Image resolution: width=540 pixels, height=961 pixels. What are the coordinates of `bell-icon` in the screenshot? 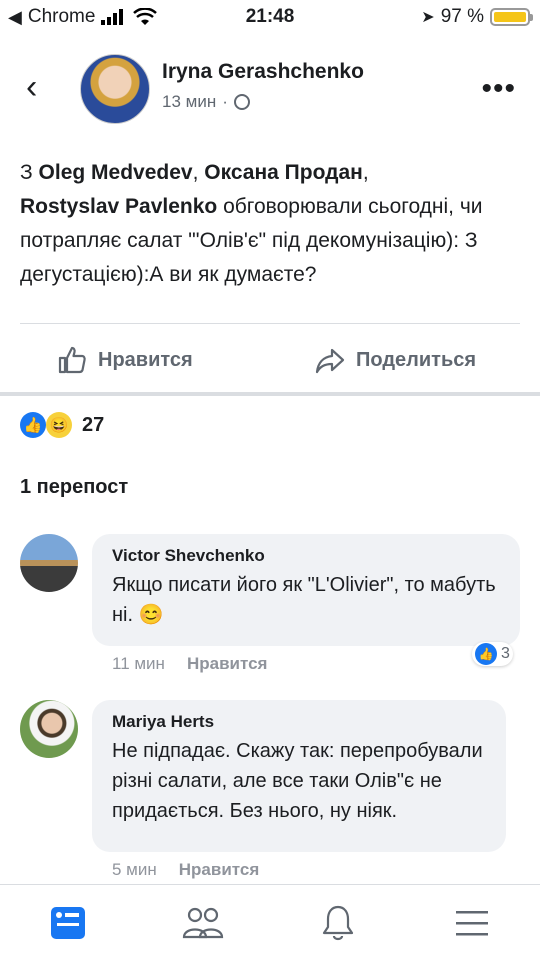 It's located at (338, 923).